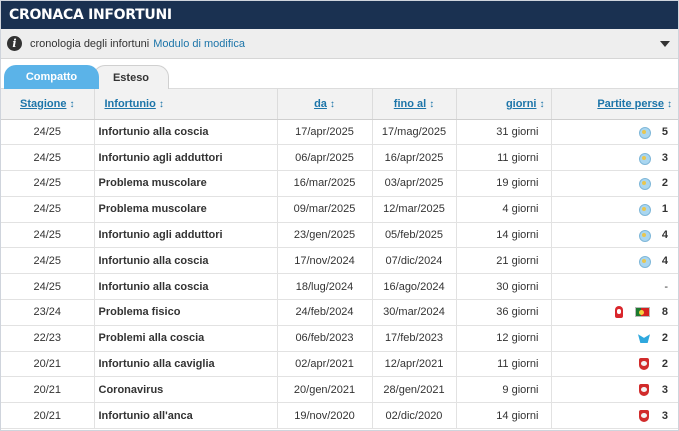 This screenshot has width=679, height=431. Describe the element at coordinates (414, 390) in the screenshot. I see `until-date-cell: 28/gen/2021` at that location.